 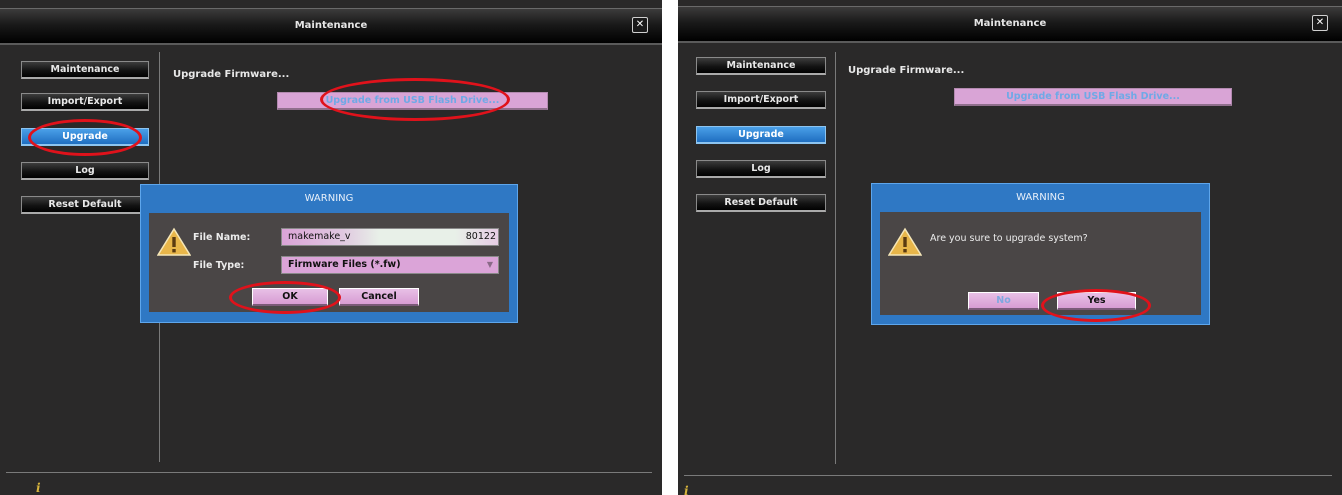 What do you see at coordinates (222, 237) in the screenshot?
I see `file-name-label: File Name:` at bounding box center [222, 237].